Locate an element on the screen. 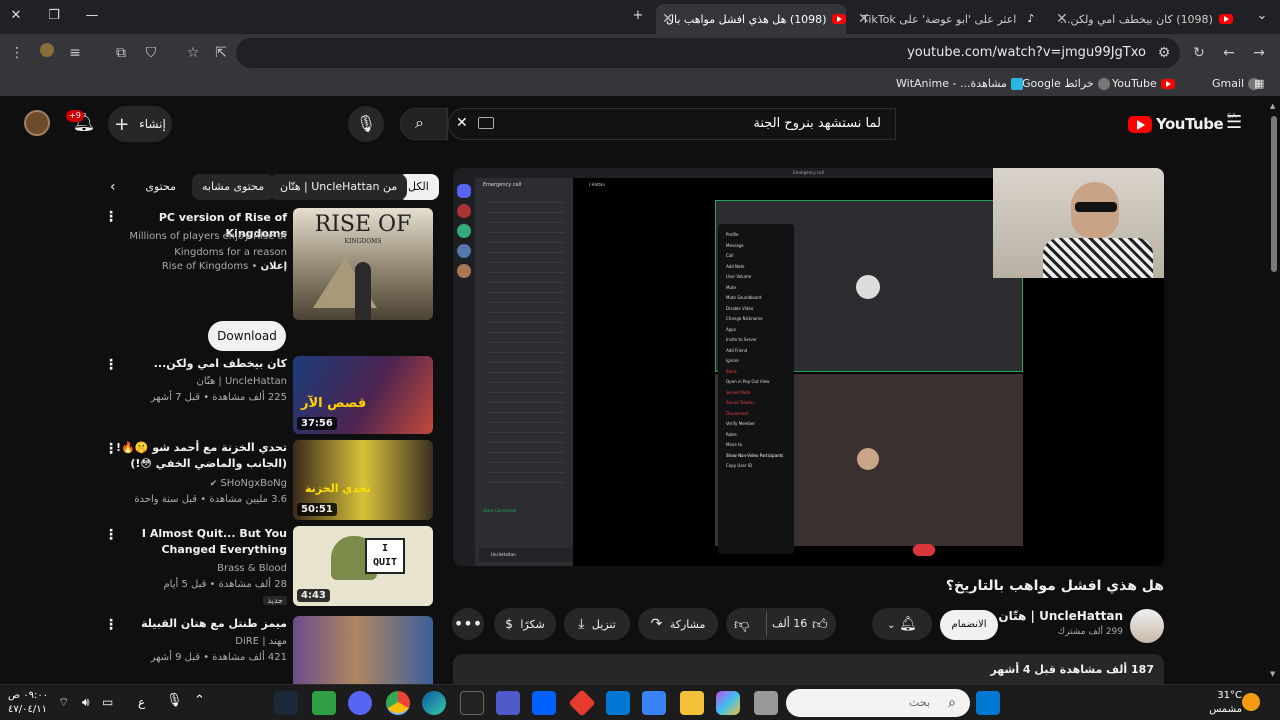 The width and height of the screenshot is (1280, 720). create-button: إنشاء + is located at coordinates (140, 124).